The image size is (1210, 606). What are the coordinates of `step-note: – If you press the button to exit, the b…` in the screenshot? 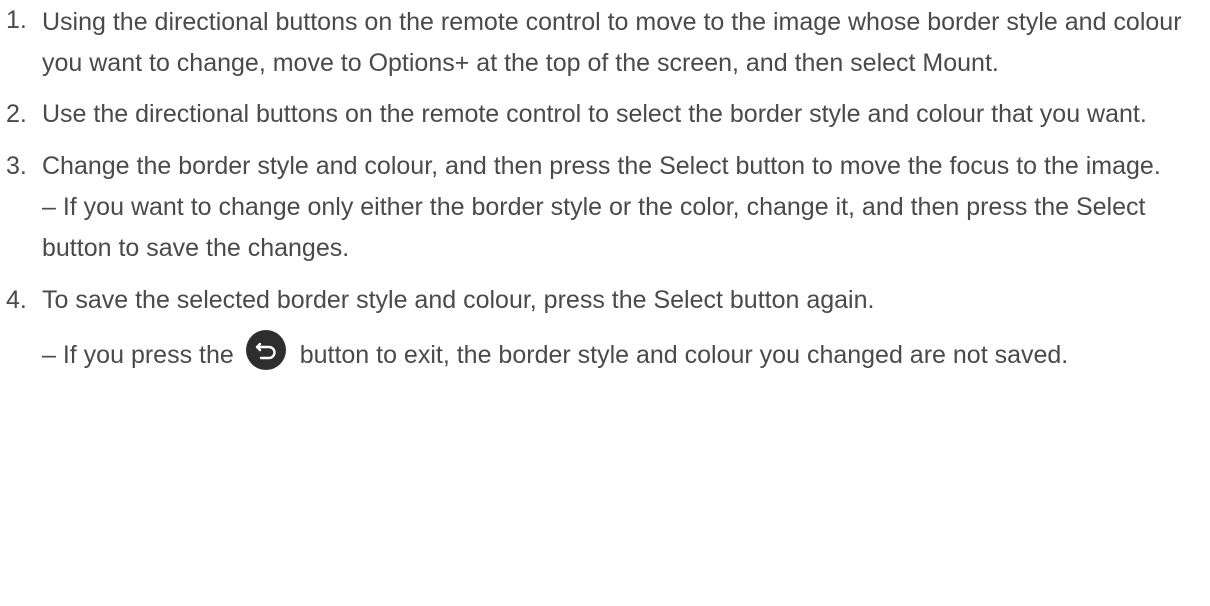 It's located at (626, 352).